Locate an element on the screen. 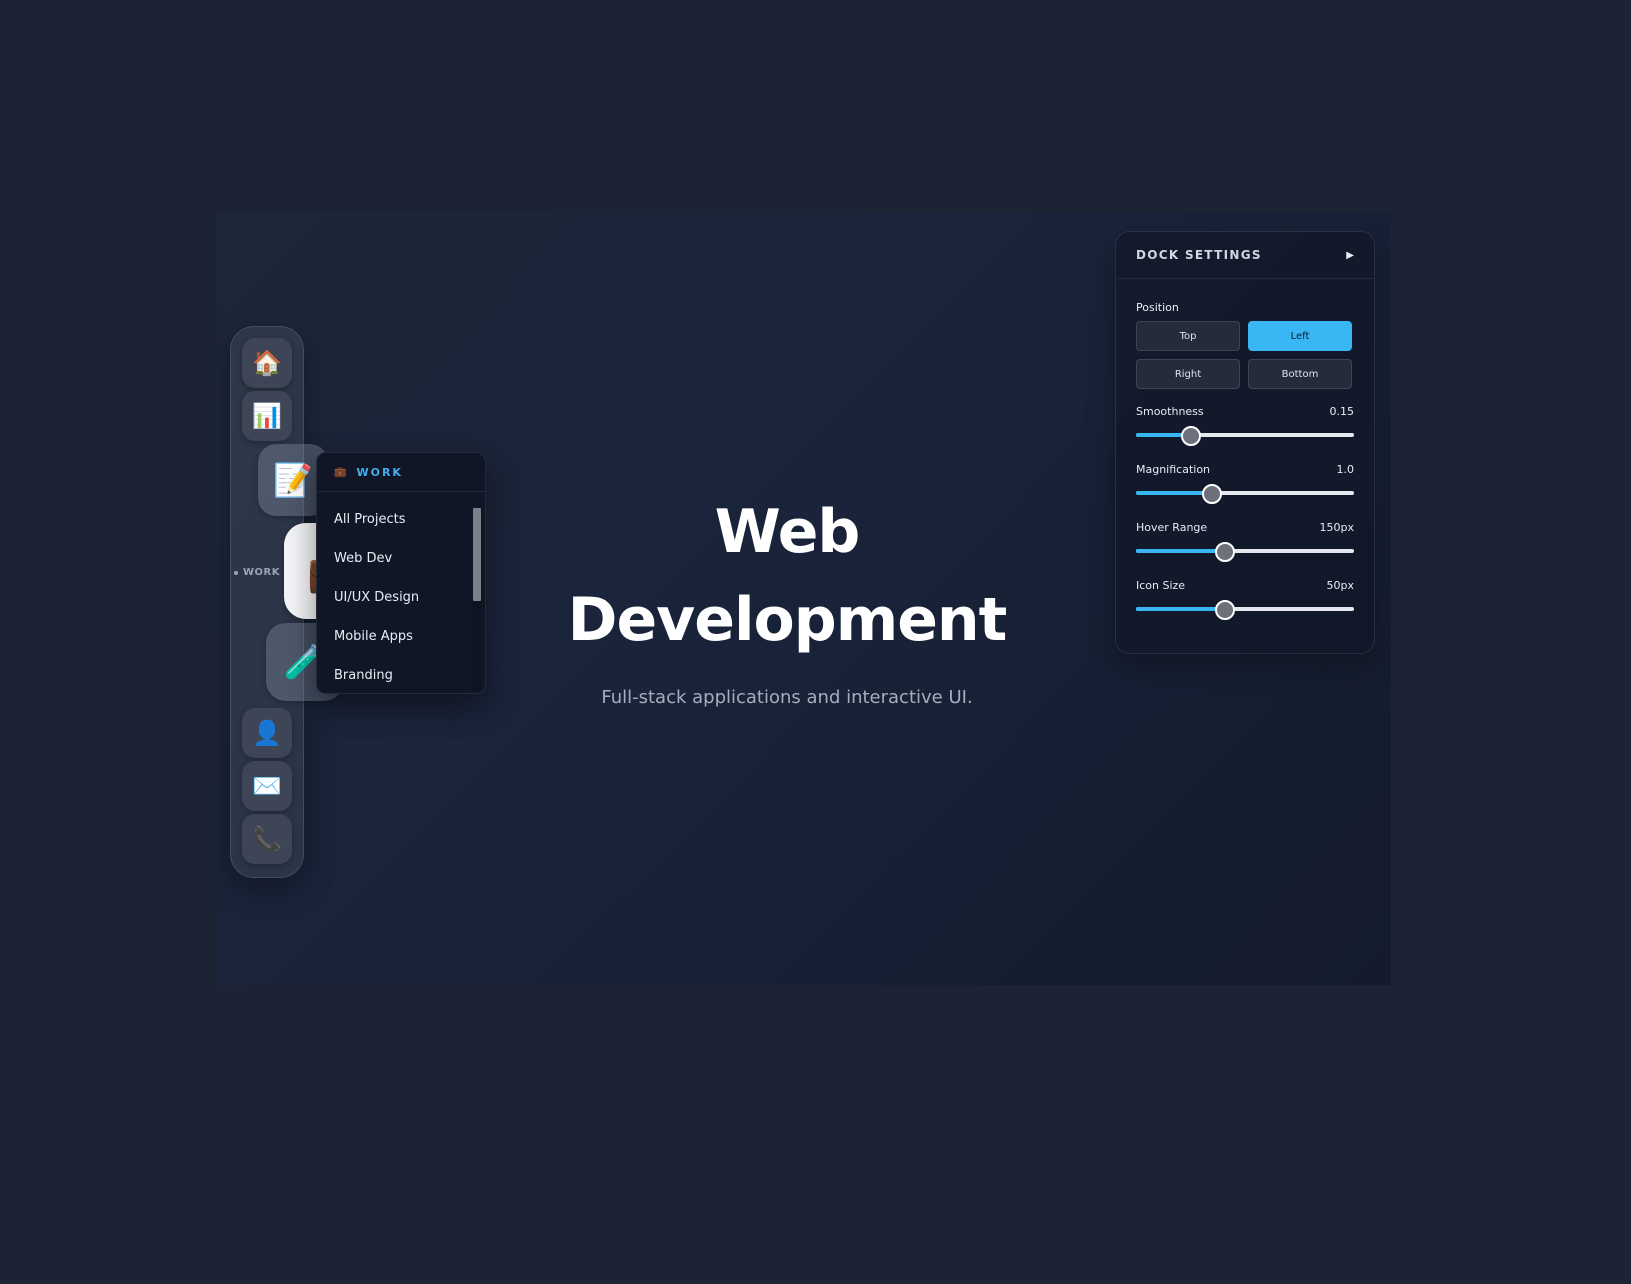 This screenshot has width=1631, height=1284. user-icon: 👤 is located at coordinates (267, 733).